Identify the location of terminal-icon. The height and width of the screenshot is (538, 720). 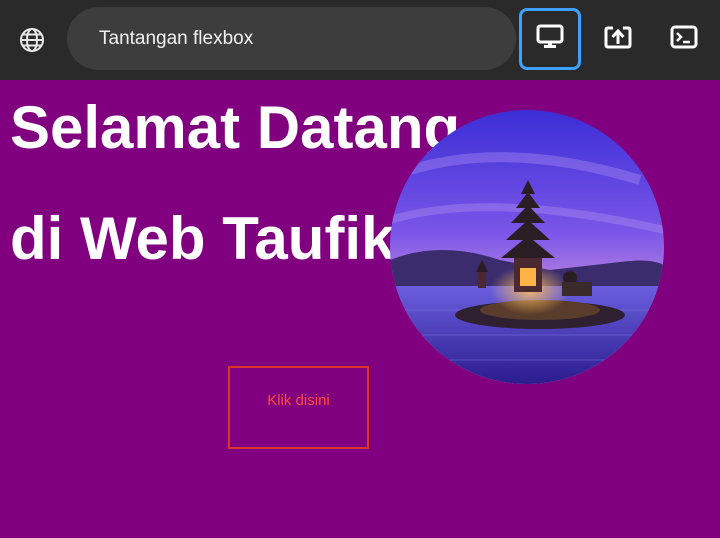
(684, 39).